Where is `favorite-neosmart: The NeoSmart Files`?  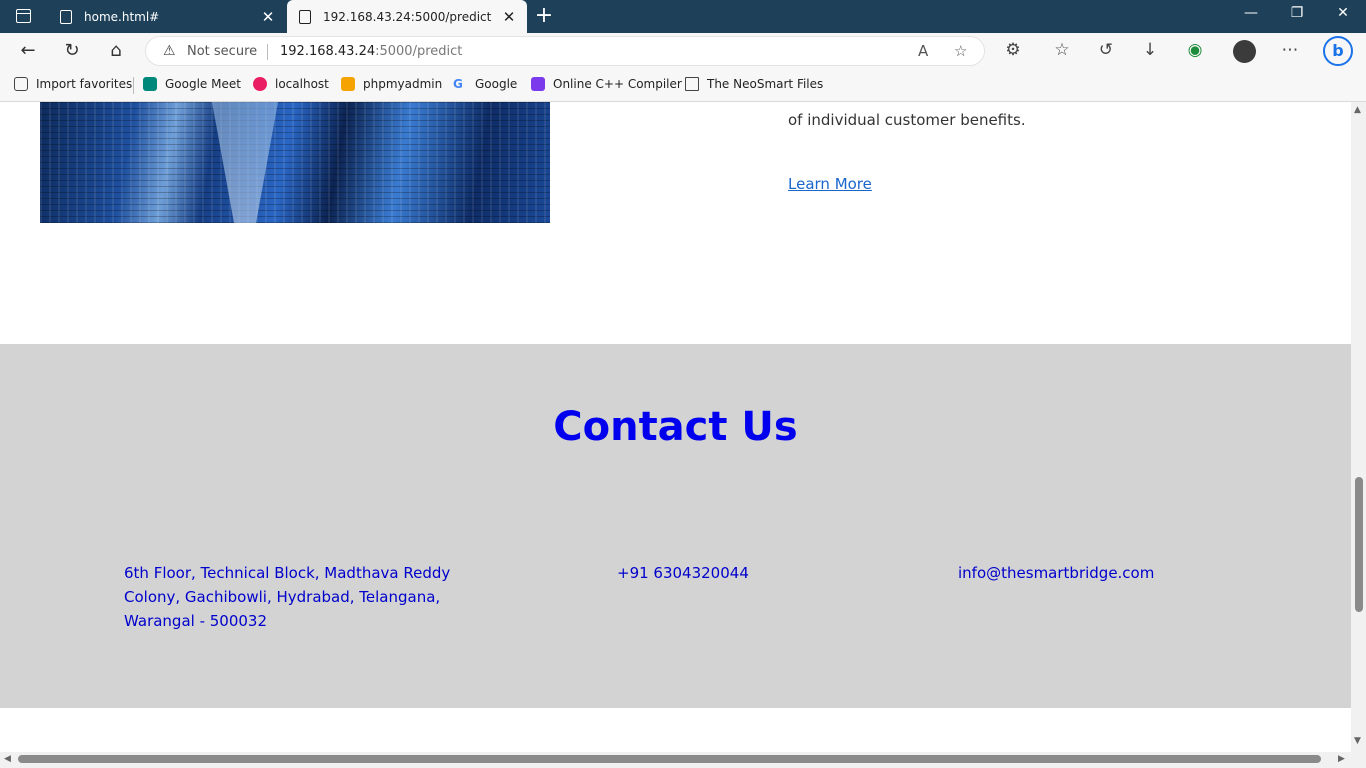
favorite-neosmart: The NeoSmart Files is located at coordinates (754, 84).